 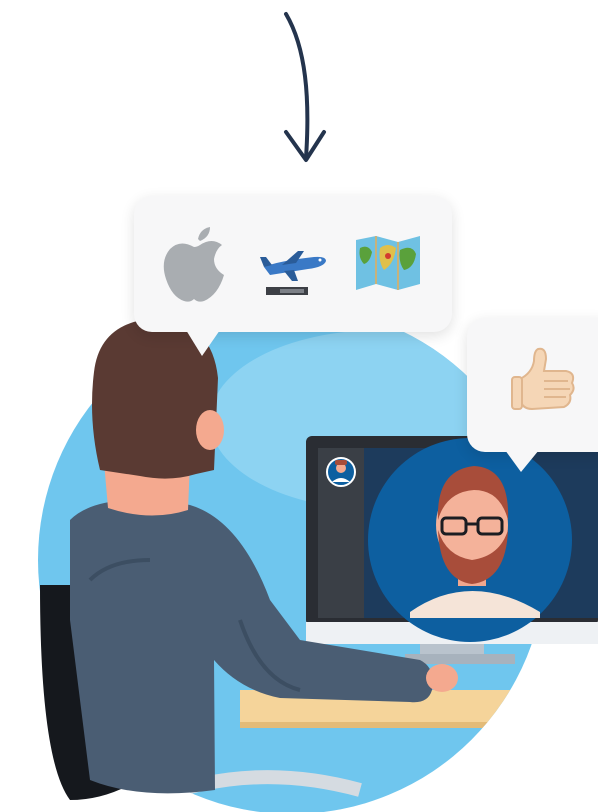 I want to click on thumbs-up-icon, so click(x=543, y=379).